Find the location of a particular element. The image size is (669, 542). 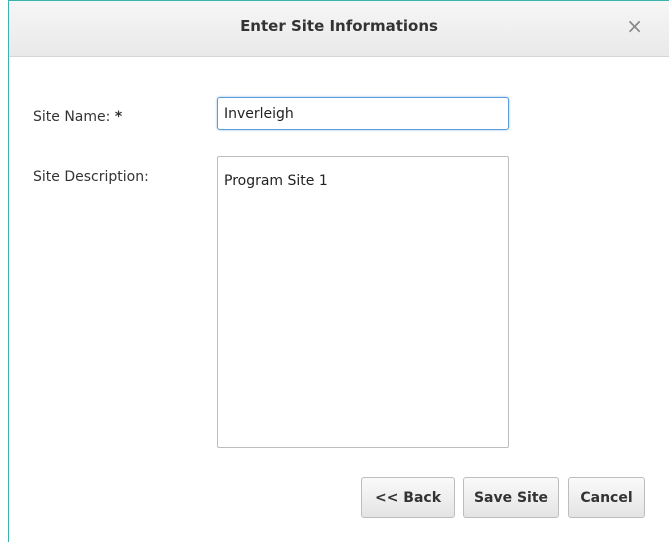

site-name-label-text: Site Name: is located at coordinates (72, 117).